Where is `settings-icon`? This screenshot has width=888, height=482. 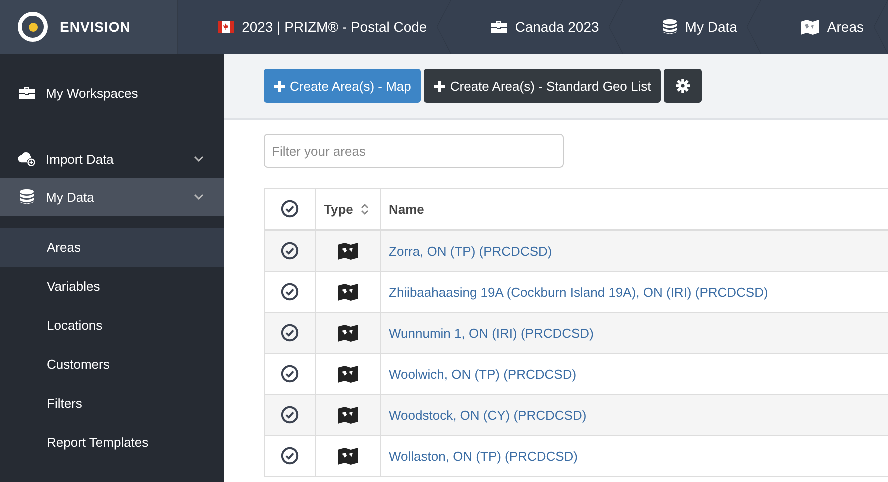
settings-icon is located at coordinates (683, 86).